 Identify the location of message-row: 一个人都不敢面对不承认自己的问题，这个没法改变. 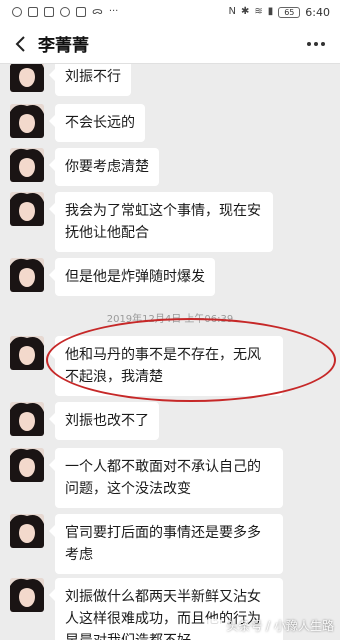
(146, 478).